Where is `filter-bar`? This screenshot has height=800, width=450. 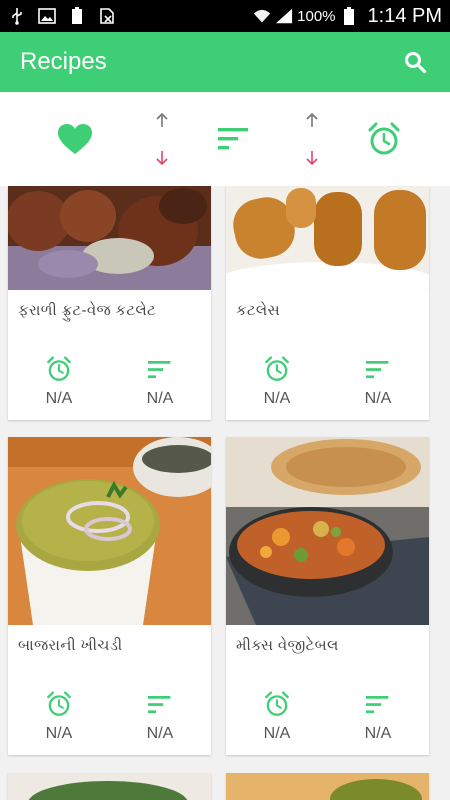 filter-bar is located at coordinates (225, 139).